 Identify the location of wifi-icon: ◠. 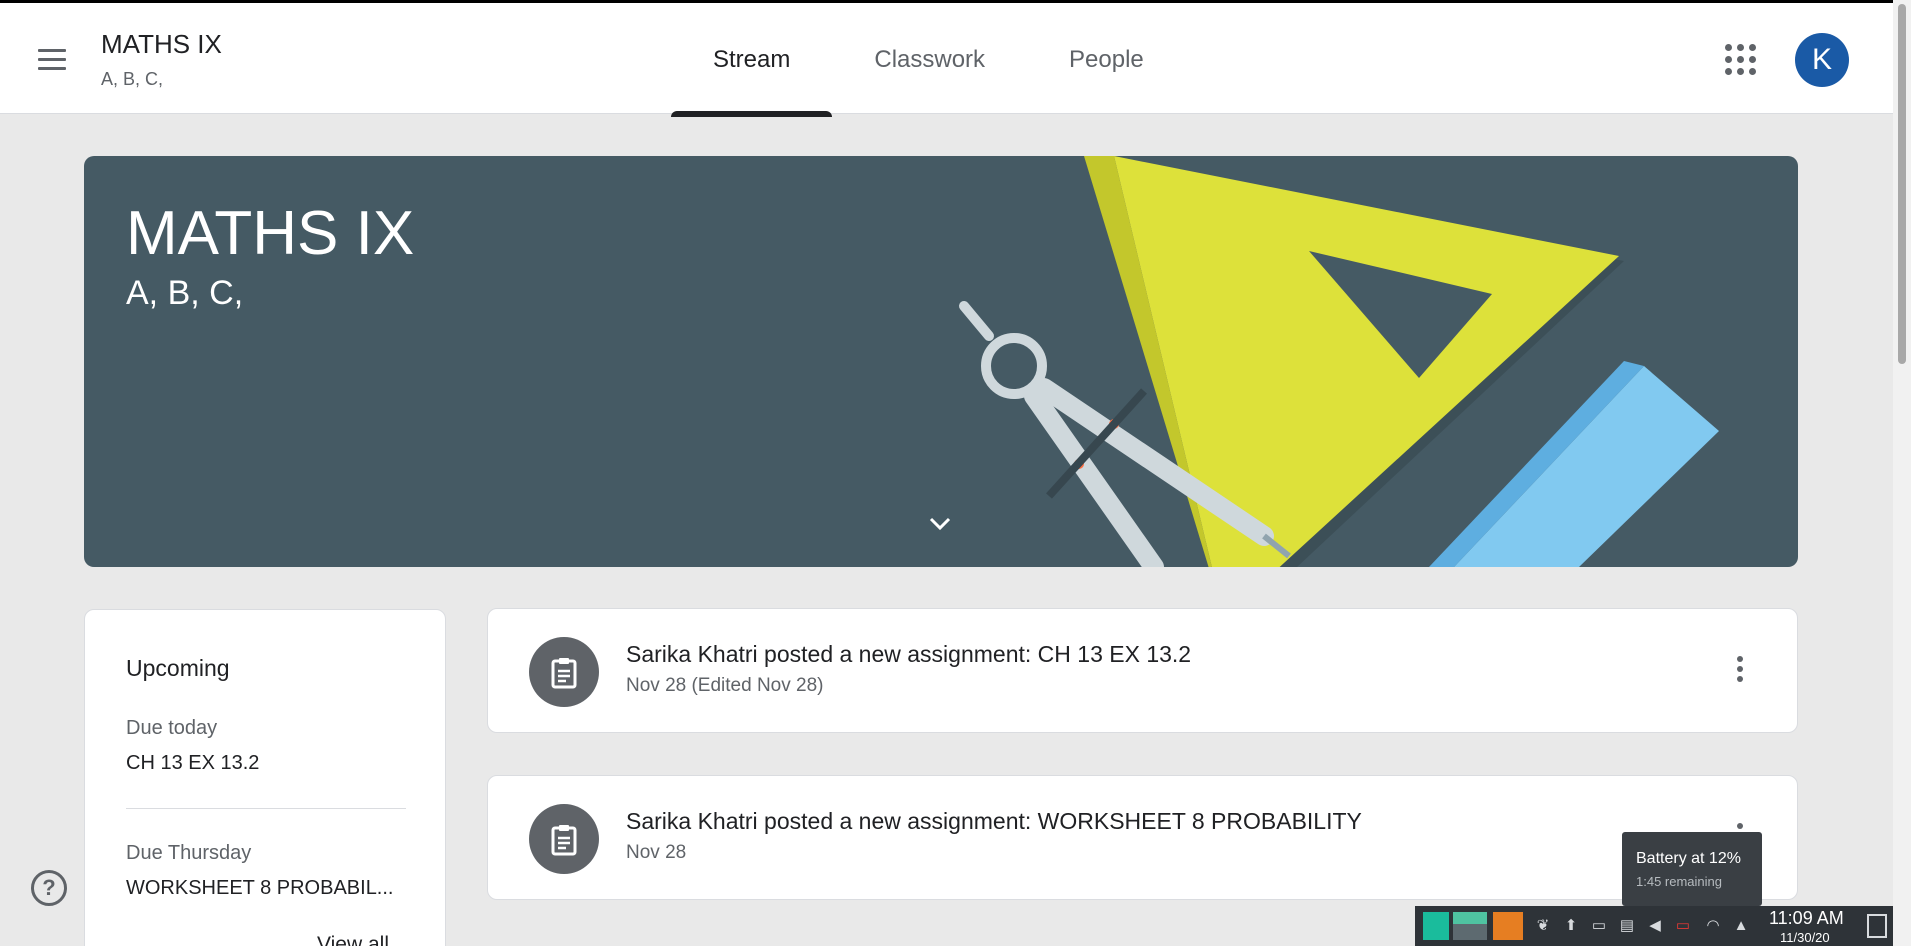
(1713, 926).